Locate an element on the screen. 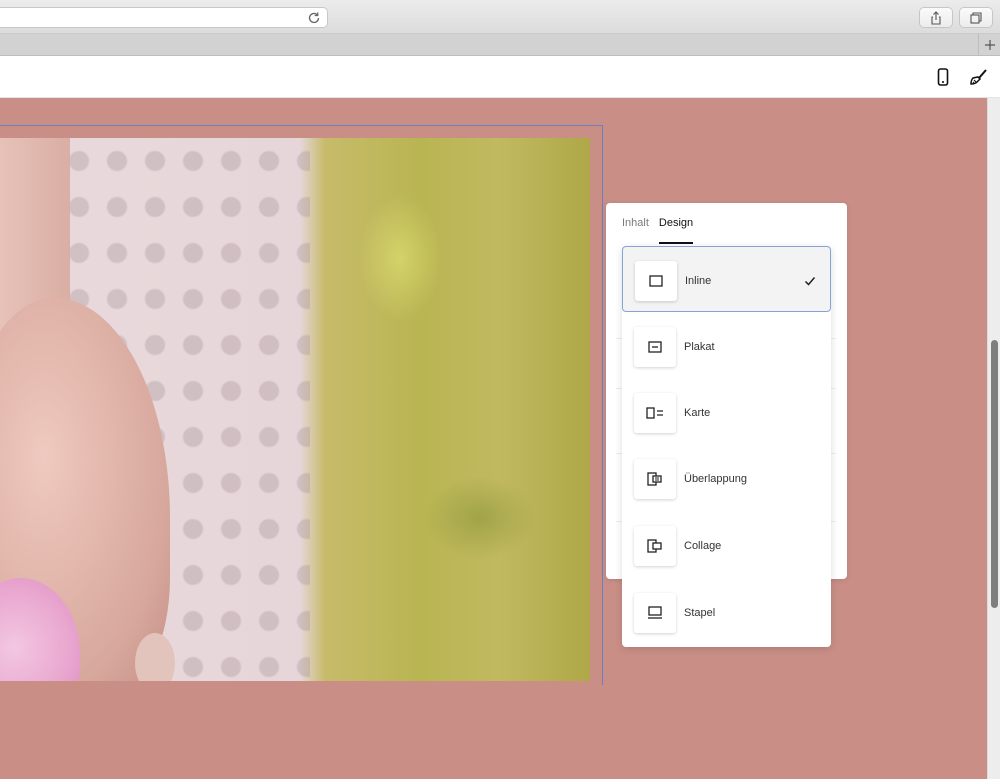 This screenshot has width=1000, height=779. browser-toolbar is located at coordinates (500, 17).